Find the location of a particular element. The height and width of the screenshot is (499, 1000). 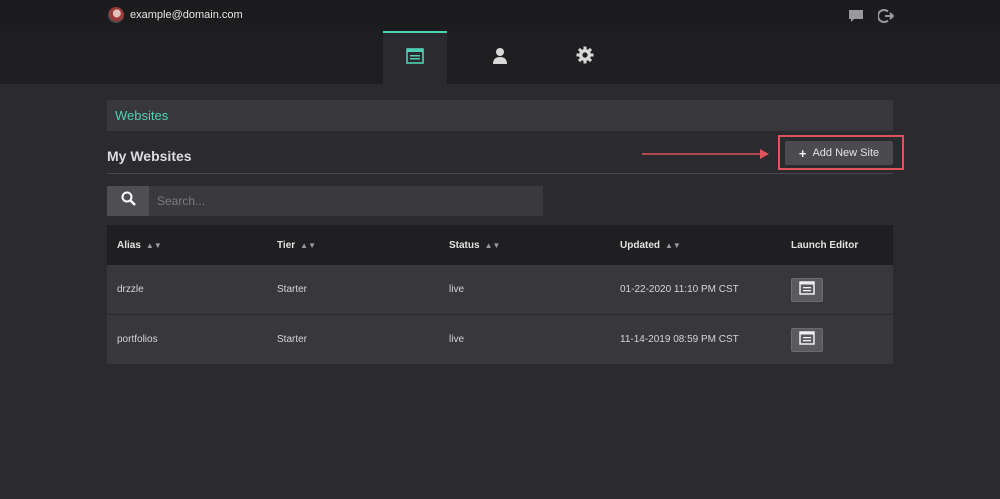

plus-icon: + is located at coordinates (802, 153).